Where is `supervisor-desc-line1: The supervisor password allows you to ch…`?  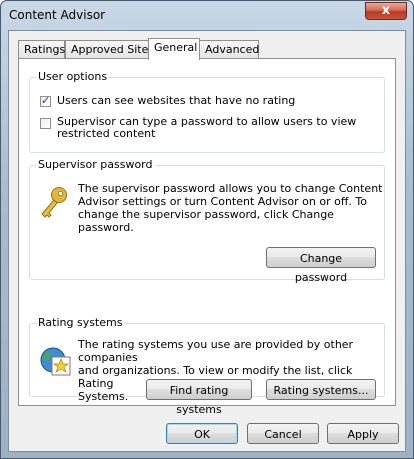 supervisor-desc-line1: The supervisor password allows you to ch… is located at coordinates (230, 188).